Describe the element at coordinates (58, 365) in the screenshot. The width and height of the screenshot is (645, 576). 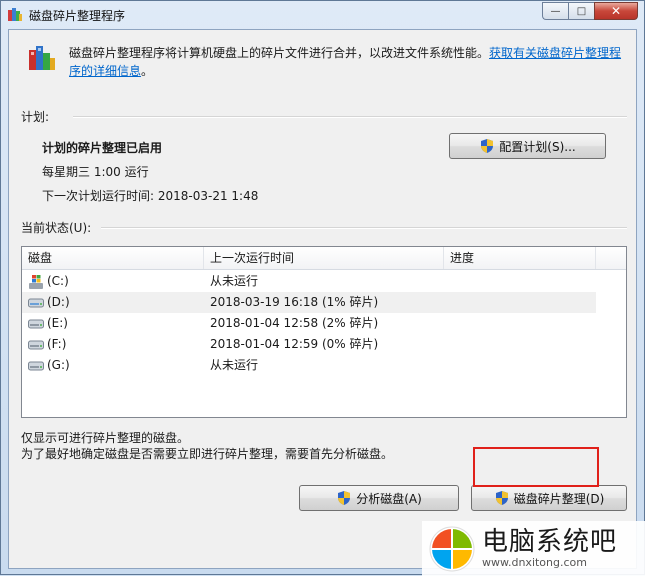
I see `disk-name: (G:)` at that location.